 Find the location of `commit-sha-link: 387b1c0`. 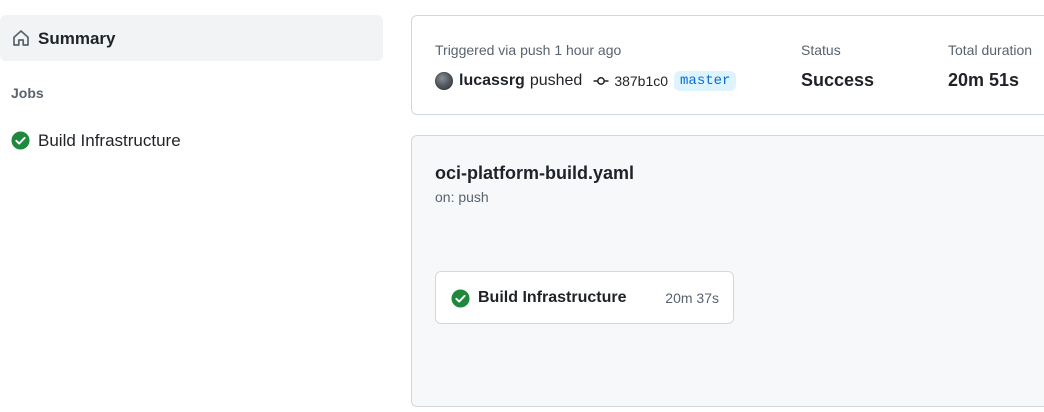

commit-sha-link: 387b1c0 is located at coordinates (641, 81).